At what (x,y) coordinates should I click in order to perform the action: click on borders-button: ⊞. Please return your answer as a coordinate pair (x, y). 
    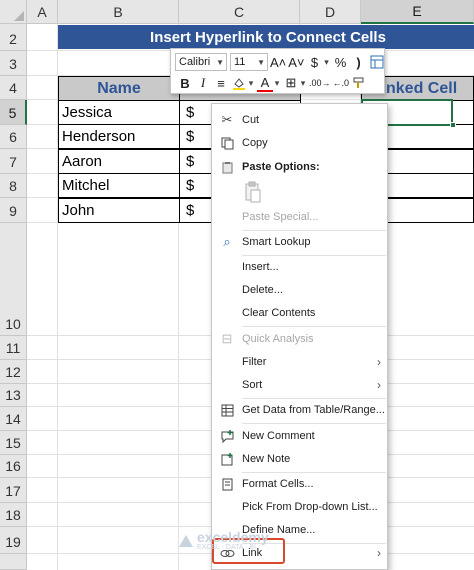
    Looking at the image, I should click on (291, 83).